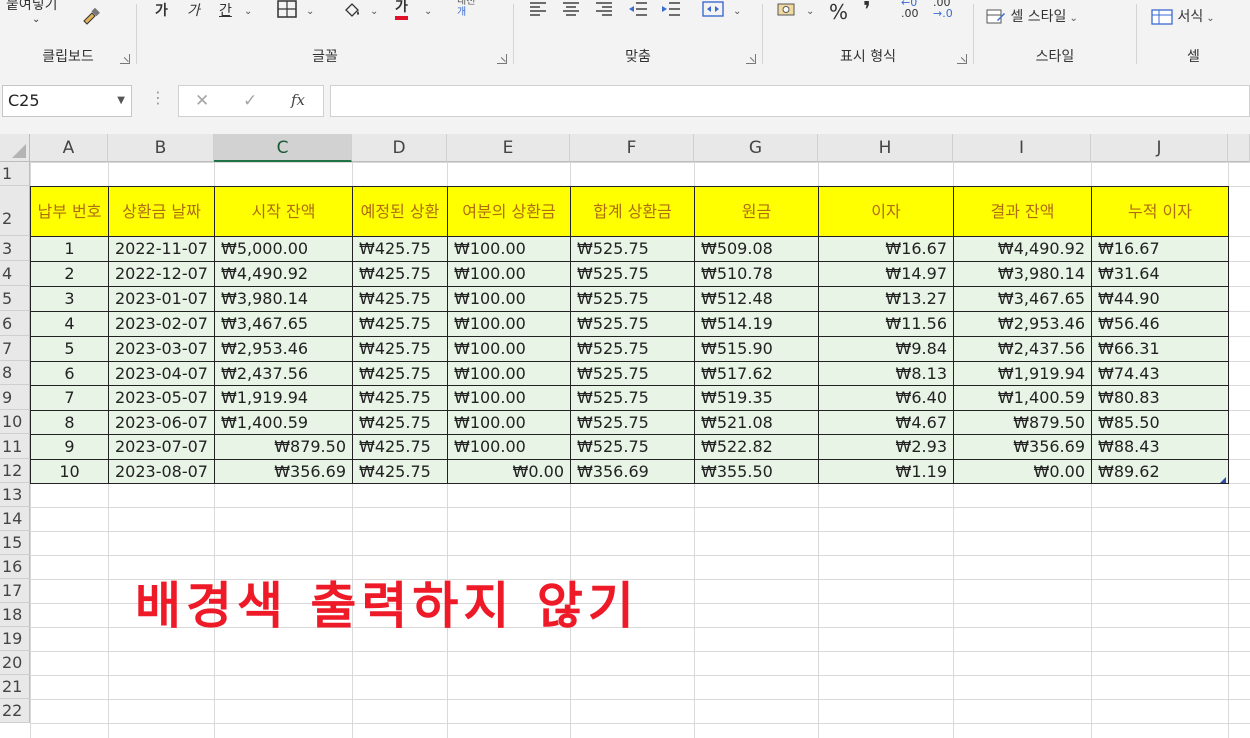 This screenshot has height=738, width=1250. Describe the element at coordinates (283, 211) in the screenshot. I see `table-header-cell: 시작 잔액` at that location.